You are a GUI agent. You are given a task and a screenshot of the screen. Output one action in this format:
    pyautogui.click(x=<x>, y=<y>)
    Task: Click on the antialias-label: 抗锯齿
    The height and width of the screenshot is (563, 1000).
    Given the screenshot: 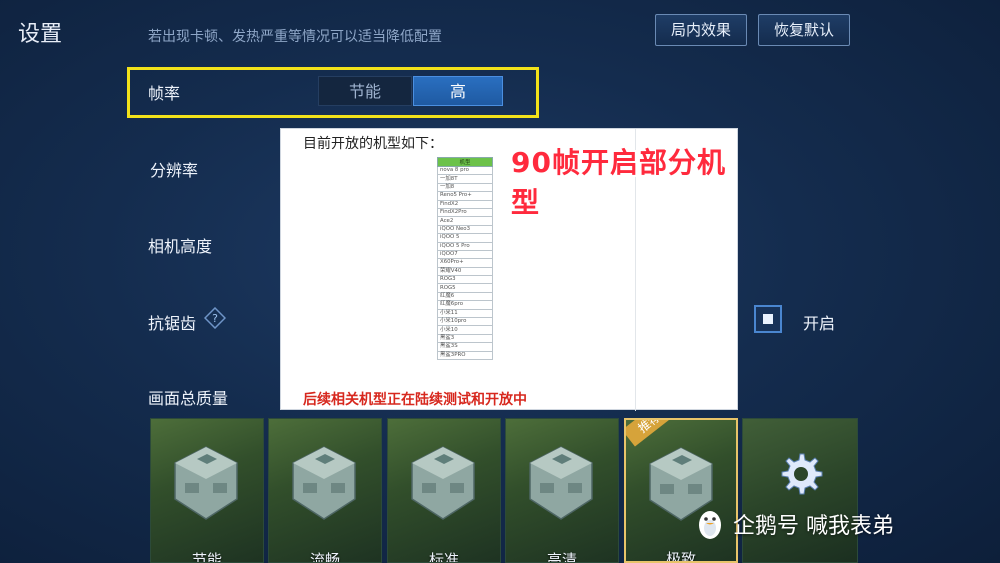 What is the action you would take?
    pyautogui.click(x=172, y=323)
    